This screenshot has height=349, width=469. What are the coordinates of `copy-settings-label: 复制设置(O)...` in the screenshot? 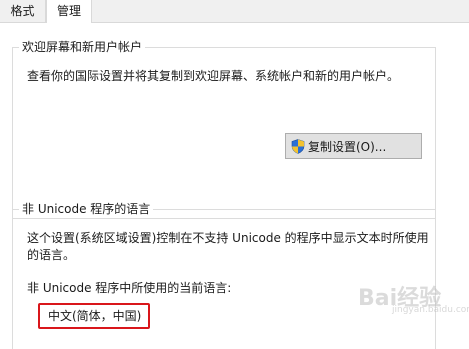 It's located at (347, 146).